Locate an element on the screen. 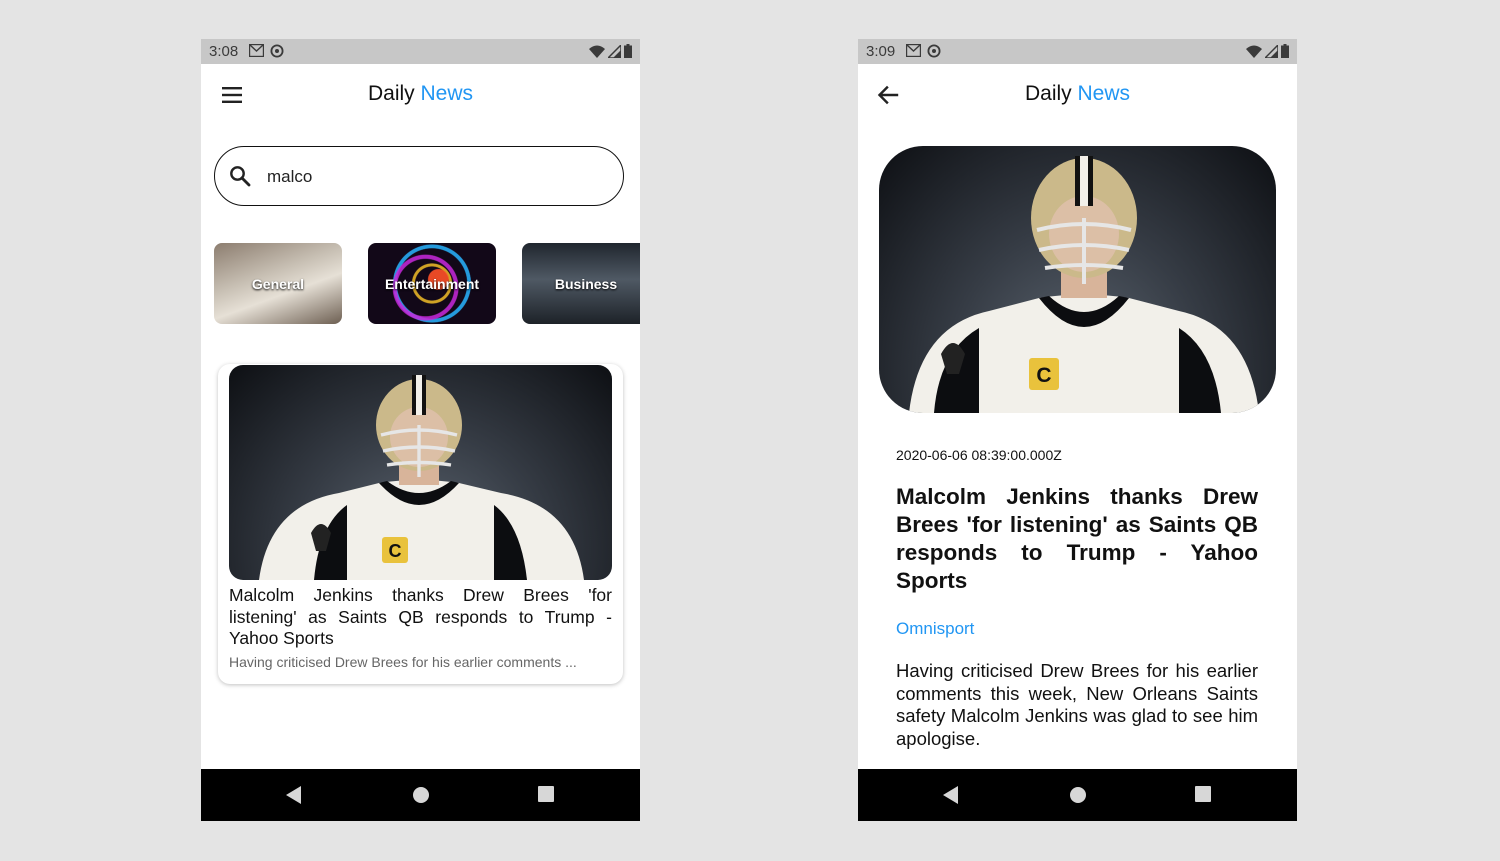 This screenshot has width=1500, height=861. category-general: General is located at coordinates (278, 283).